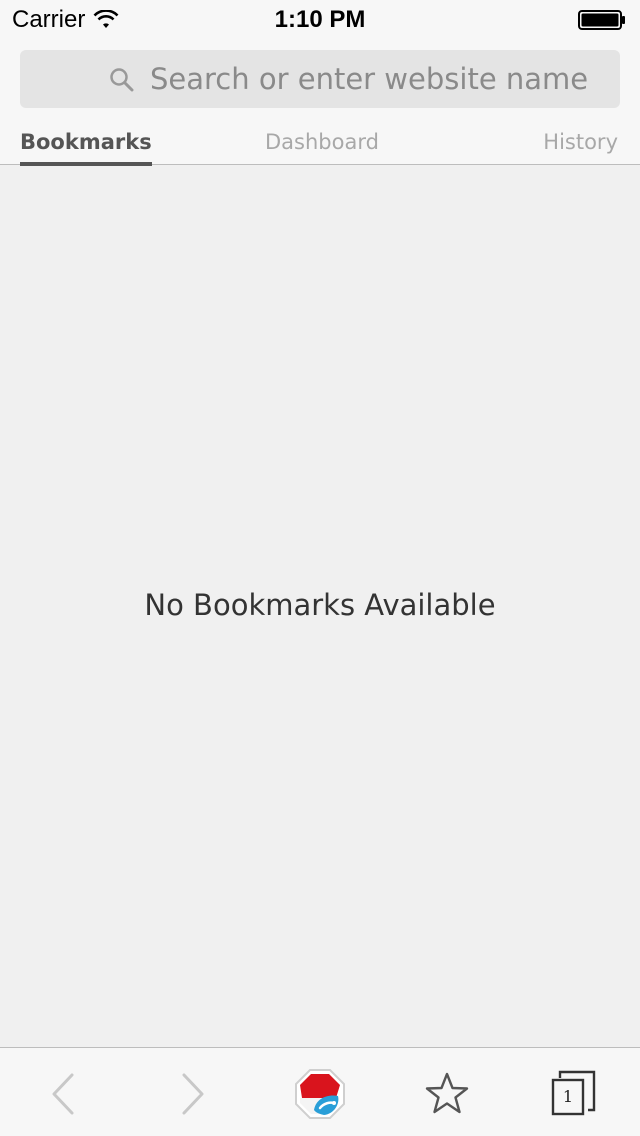  I want to click on search-icon, so click(122, 80).